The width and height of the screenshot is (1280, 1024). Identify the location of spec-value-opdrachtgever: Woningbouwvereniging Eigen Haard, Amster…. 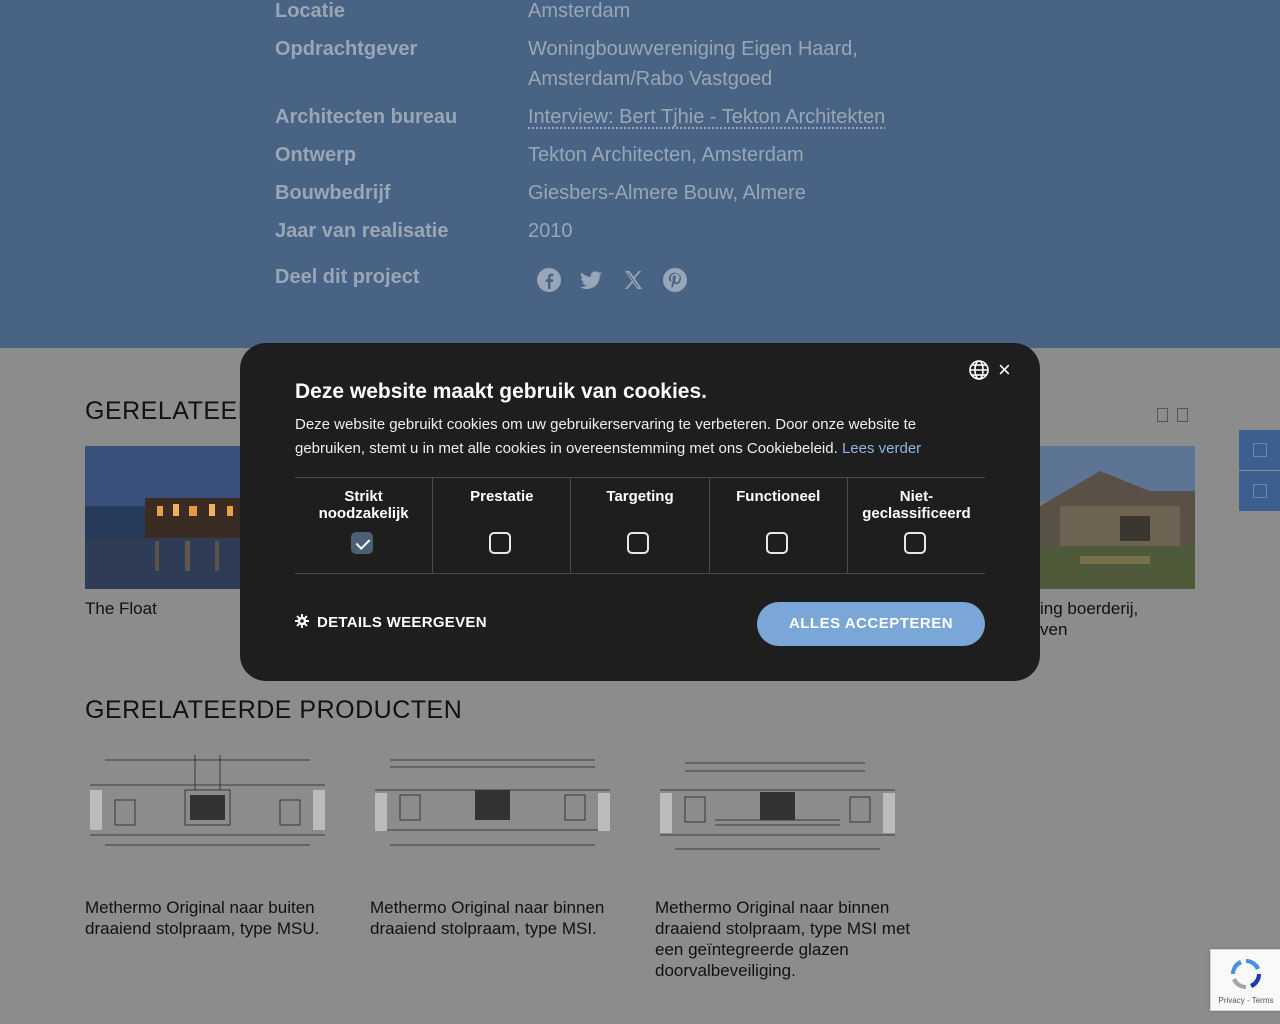
(693, 64).